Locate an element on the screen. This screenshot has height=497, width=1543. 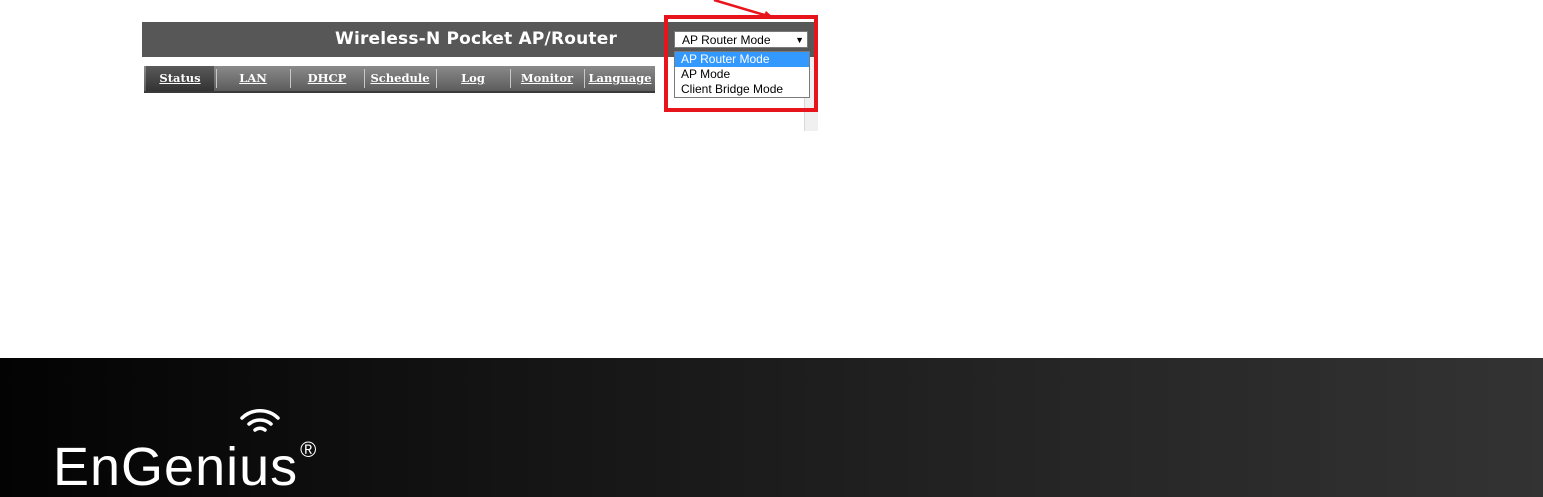
operation-mode-value: AP Router Mode is located at coordinates (726, 40).